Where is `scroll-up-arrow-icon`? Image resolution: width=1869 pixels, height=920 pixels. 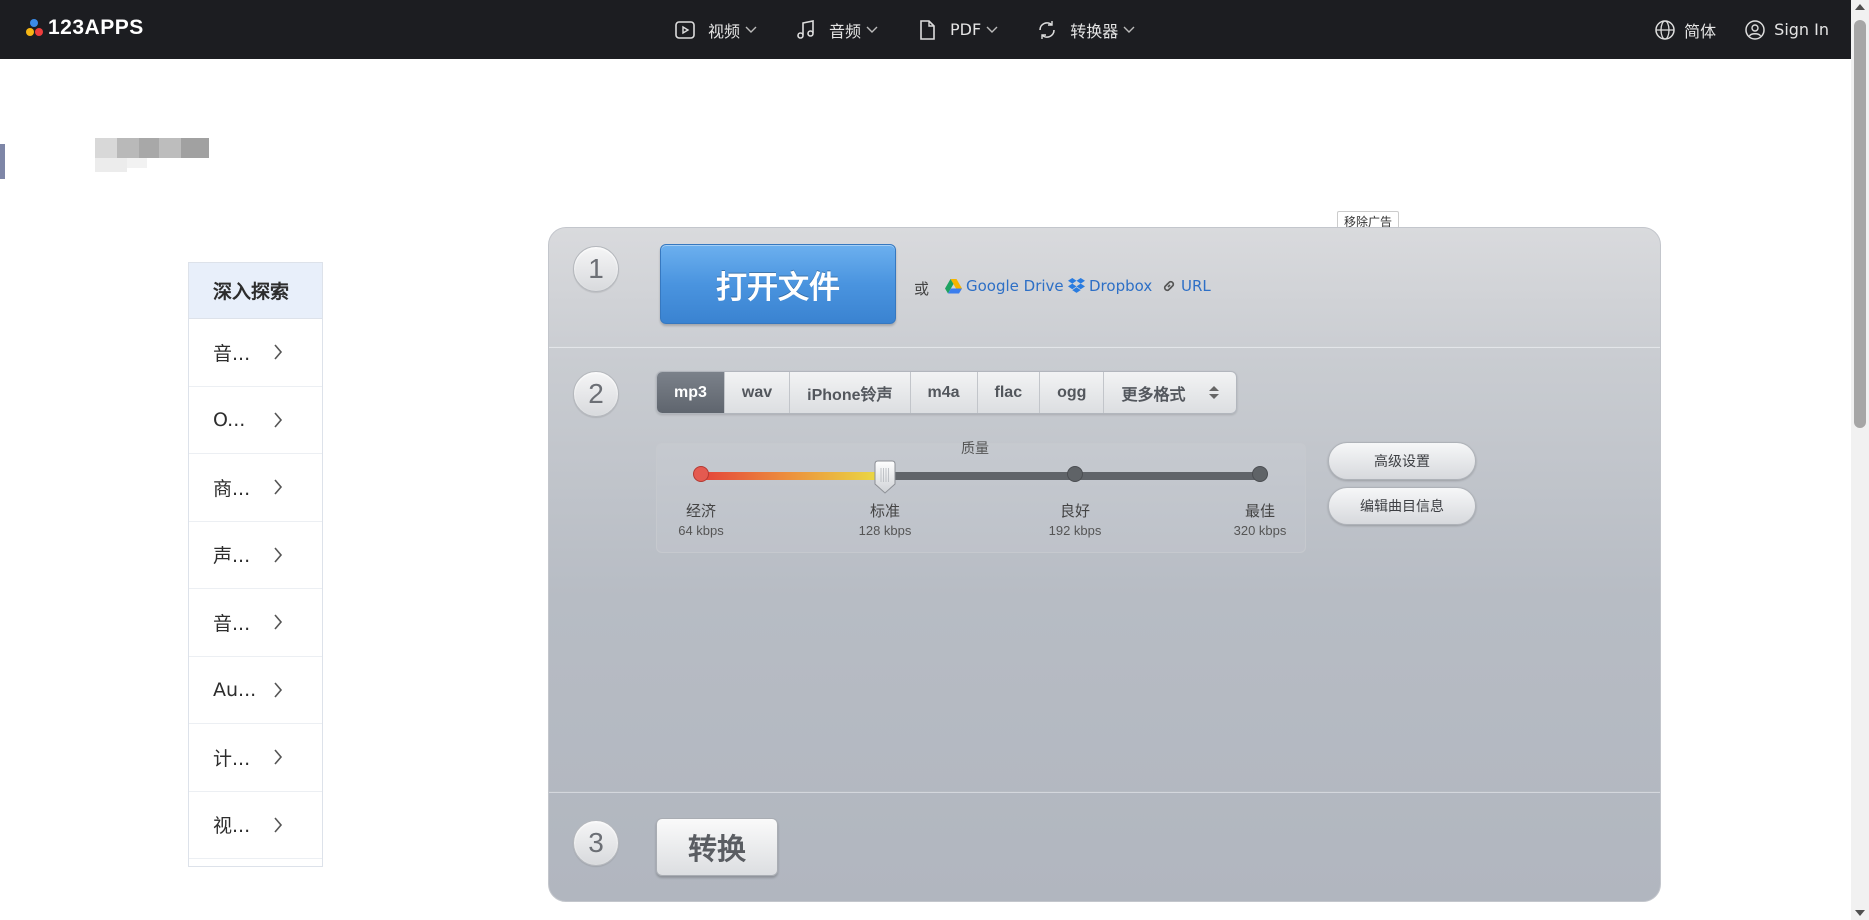
scroll-up-arrow-icon is located at coordinates (1860, 7).